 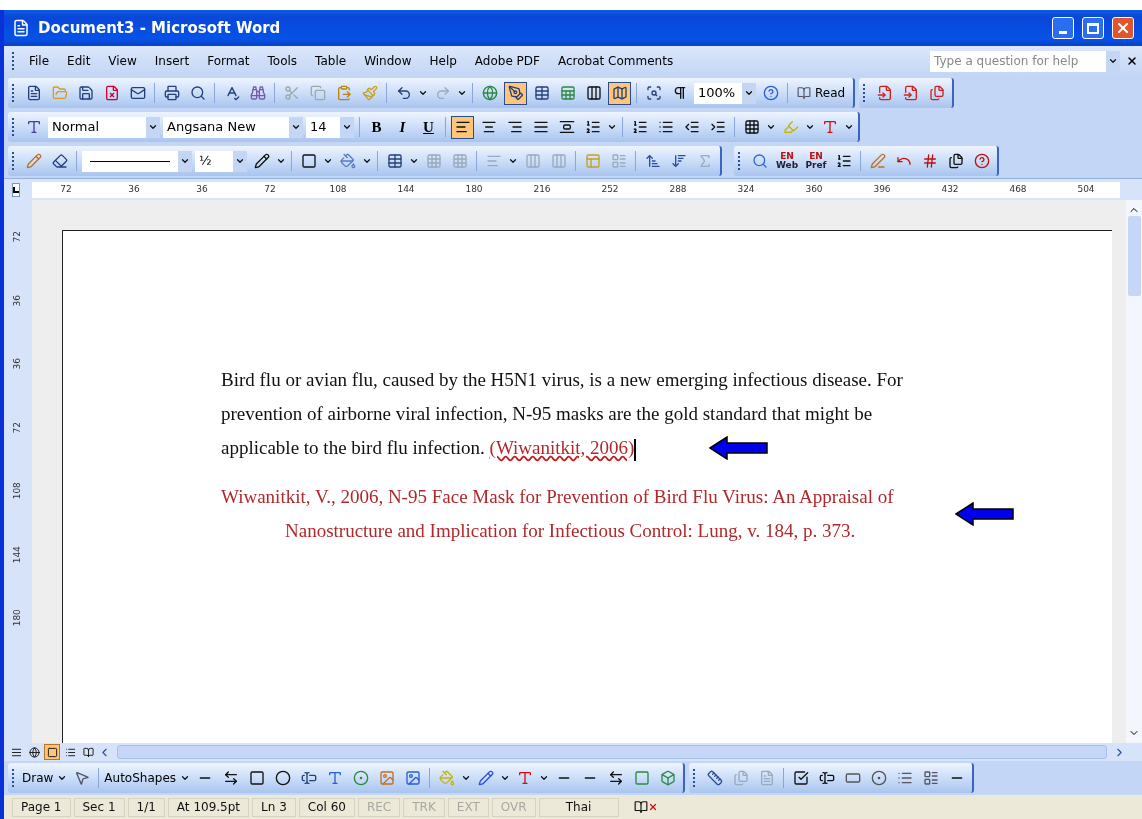 I want to click on status-field: 1/1, so click(x=146, y=807).